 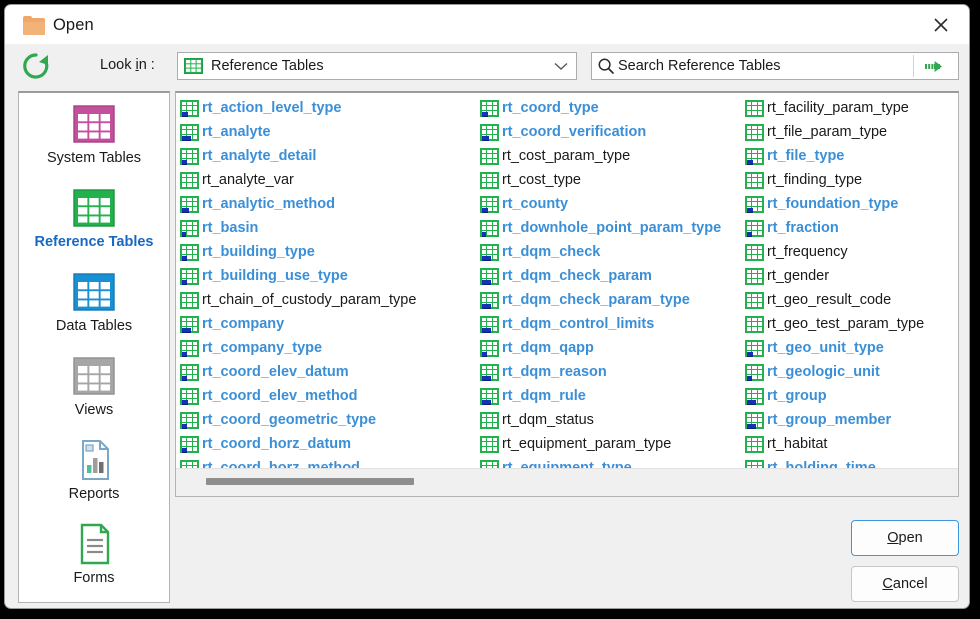 What do you see at coordinates (330, 228) in the screenshot?
I see `list-item: rt_basin` at bounding box center [330, 228].